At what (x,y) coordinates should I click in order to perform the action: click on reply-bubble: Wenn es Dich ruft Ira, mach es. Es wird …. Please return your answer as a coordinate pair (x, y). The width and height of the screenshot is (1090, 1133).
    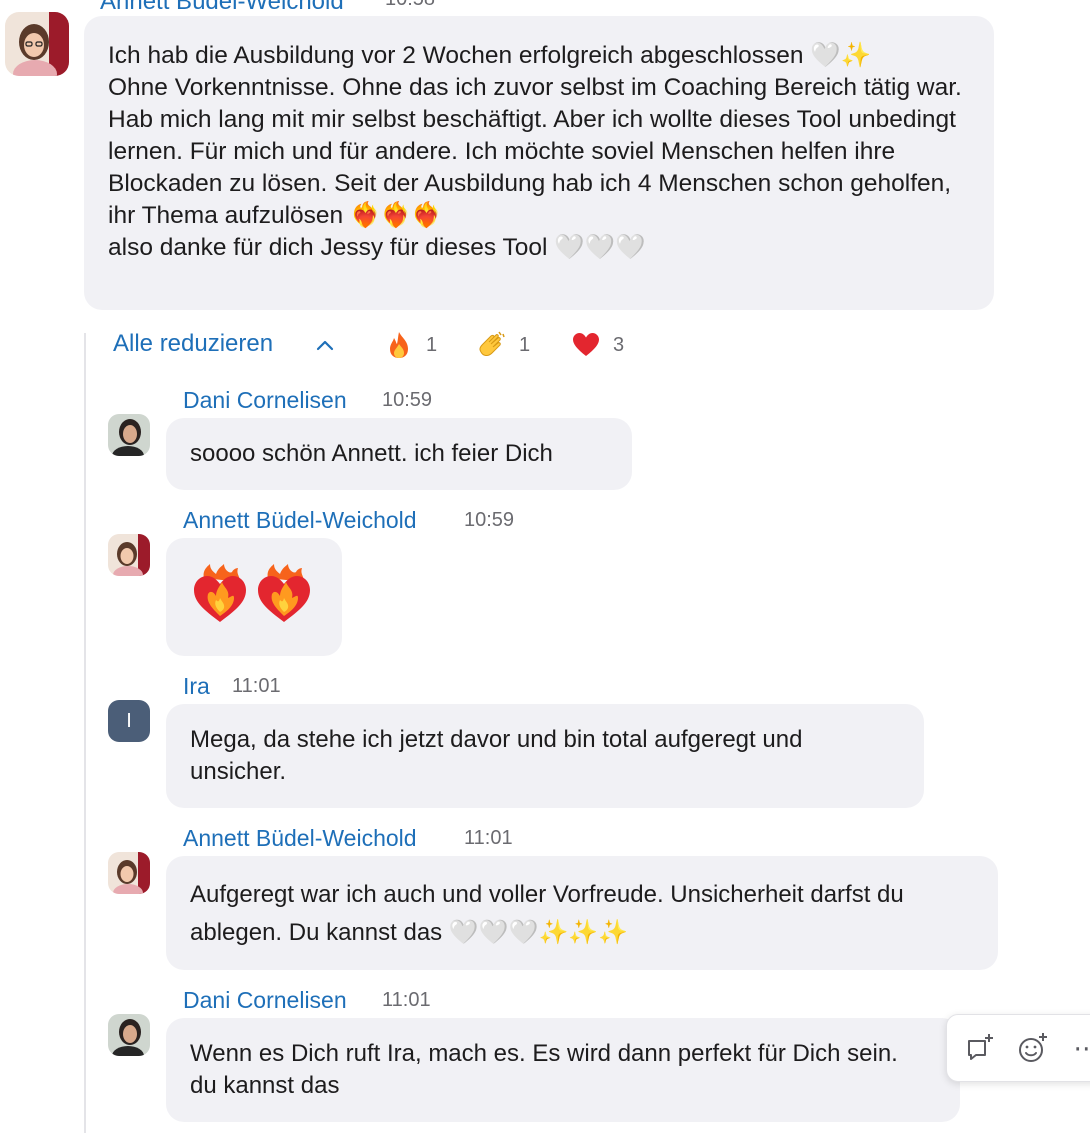
    Looking at the image, I should click on (563, 1070).